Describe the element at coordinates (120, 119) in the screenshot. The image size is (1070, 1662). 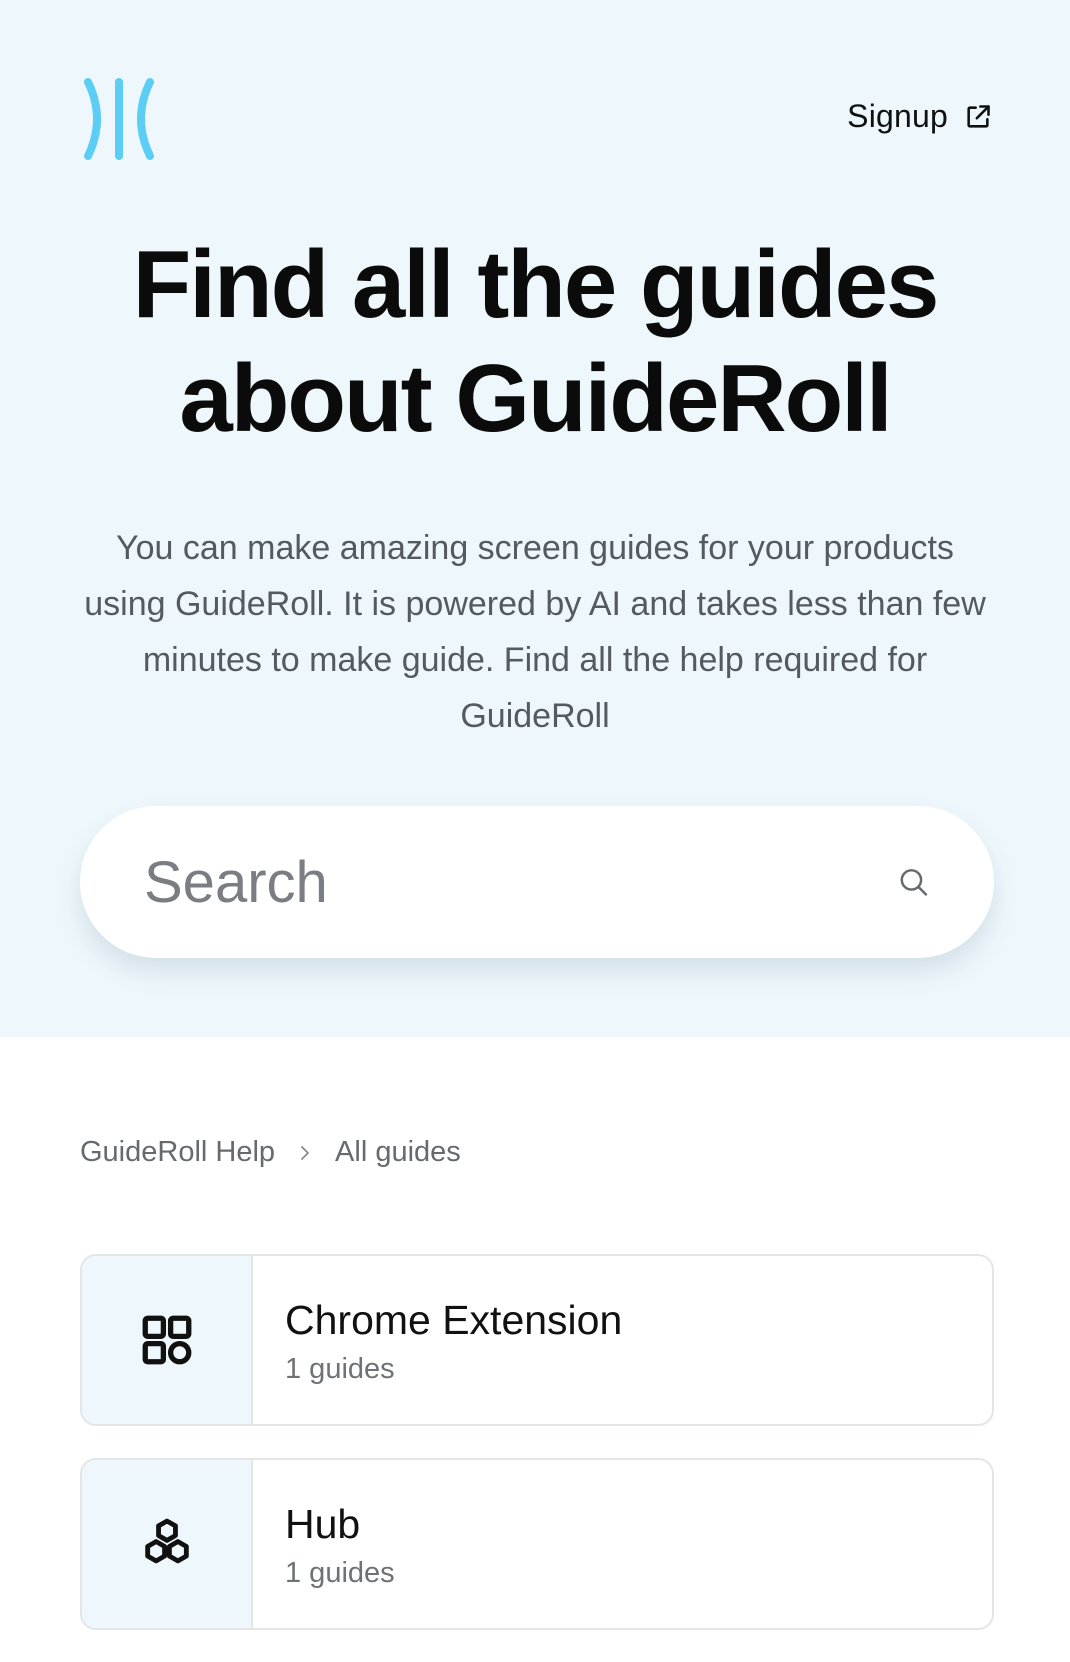
I see `guideroll-logo-icon` at that location.